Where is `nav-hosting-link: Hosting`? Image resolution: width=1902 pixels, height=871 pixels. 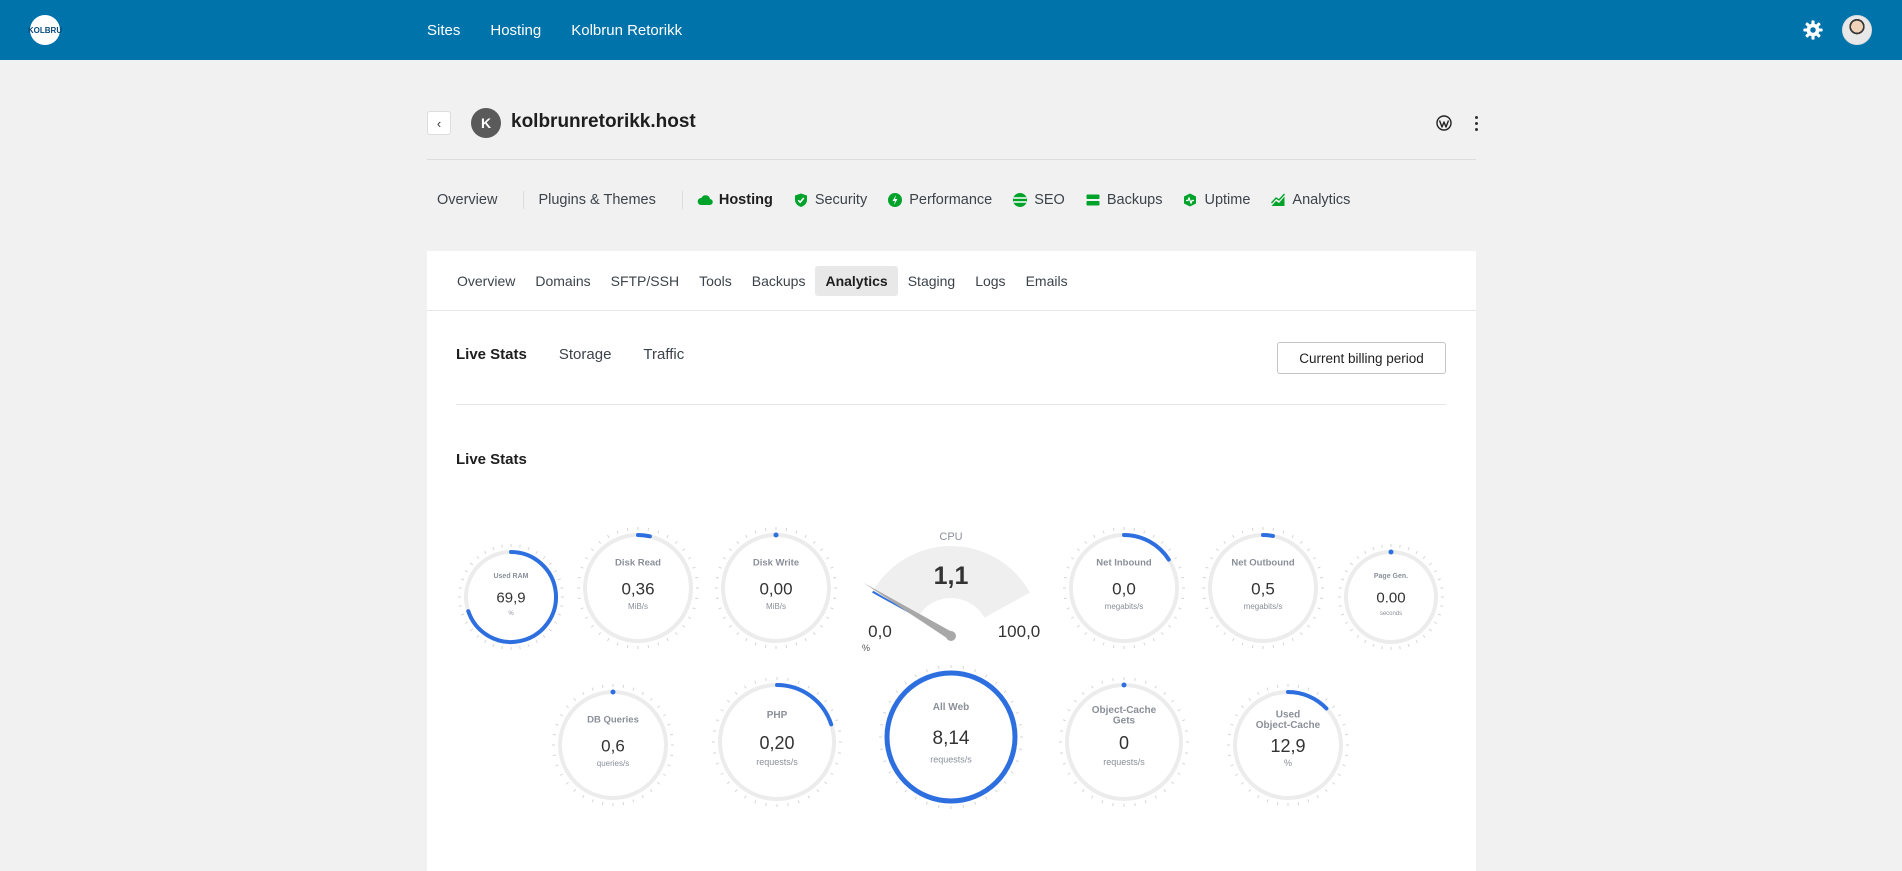
nav-hosting-link: Hosting is located at coordinates (515, 30).